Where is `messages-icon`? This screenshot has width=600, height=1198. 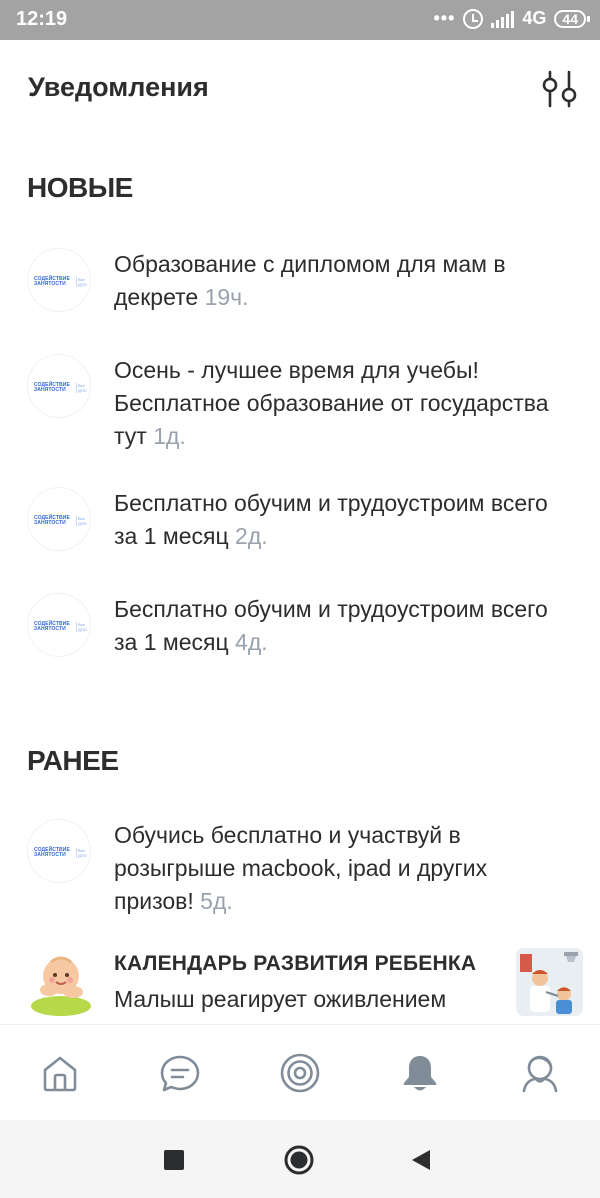 messages-icon is located at coordinates (180, 1073).